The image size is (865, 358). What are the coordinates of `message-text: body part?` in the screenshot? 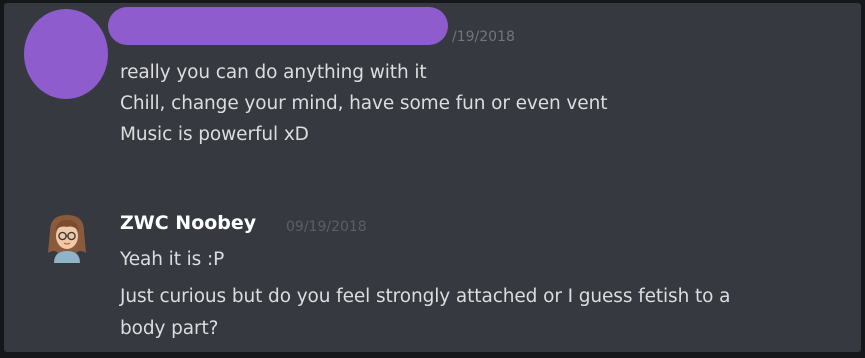 It's located at (169, 328).